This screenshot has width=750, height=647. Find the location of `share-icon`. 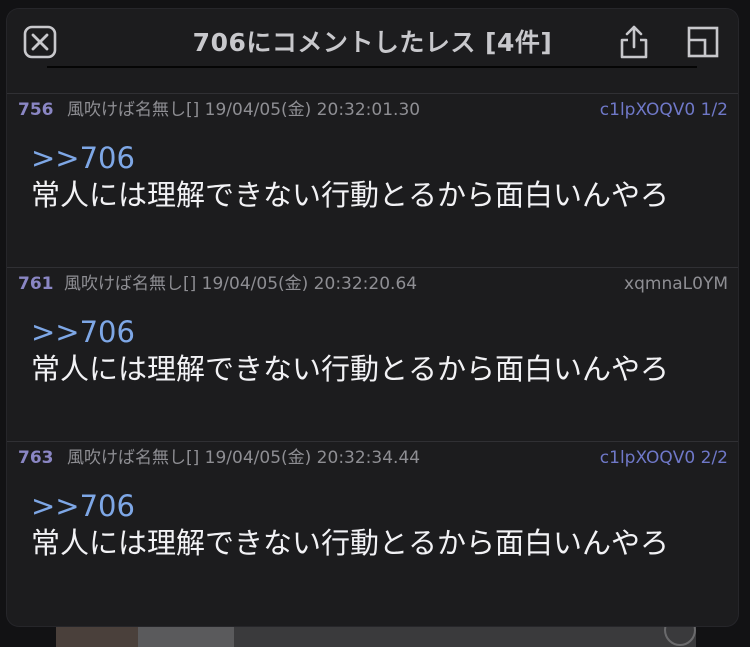

share-icon is located at coordinates (634, 42).